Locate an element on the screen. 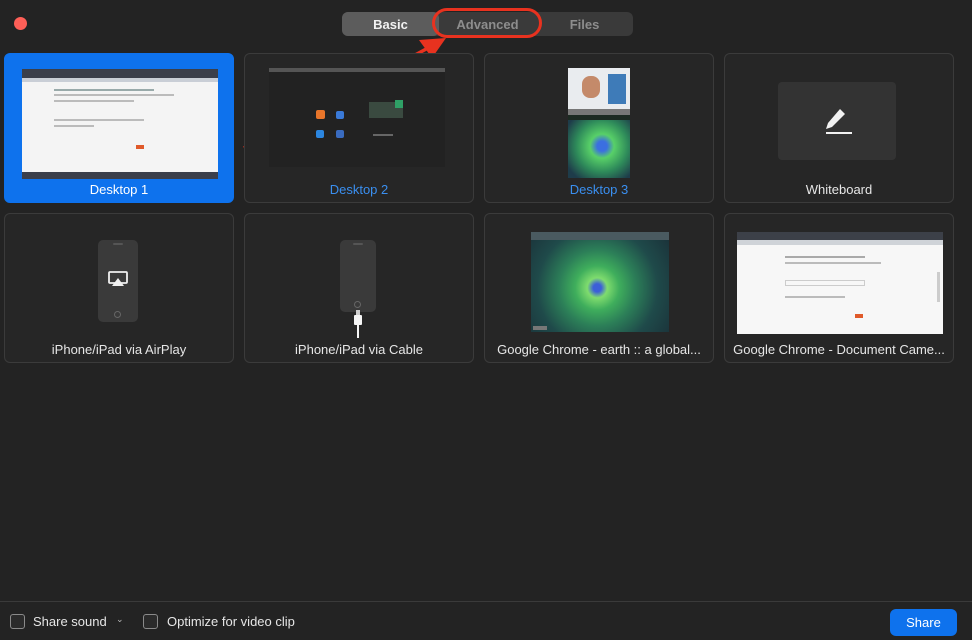  pencil-icon is located at coordinates (839, 121).